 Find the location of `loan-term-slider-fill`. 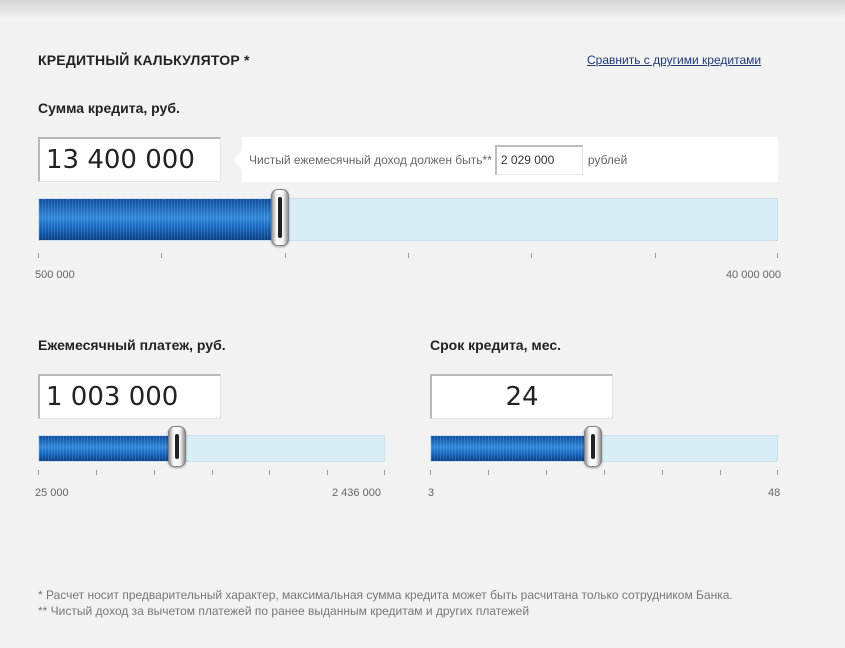

loan-term-slider-fill is located at coordinates (512, 448).